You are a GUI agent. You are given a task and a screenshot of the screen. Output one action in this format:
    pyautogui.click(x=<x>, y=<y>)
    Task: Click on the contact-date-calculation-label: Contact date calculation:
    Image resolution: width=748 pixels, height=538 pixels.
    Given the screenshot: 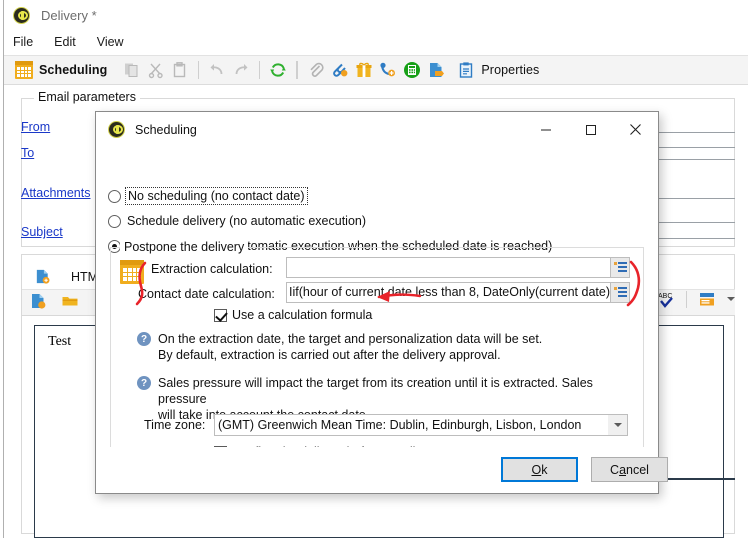 What is the action you would take?
    pyautogui.click(x=206, y=294)
    